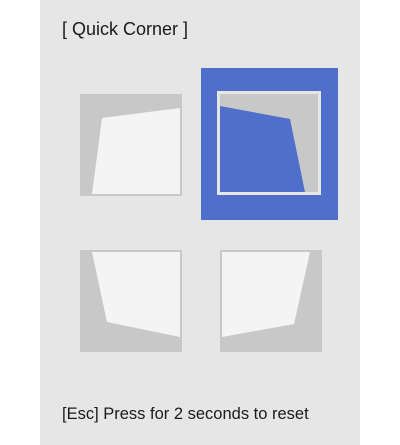  I want to click on corner-adjust-bottom-left-icon, so click(131, 301).